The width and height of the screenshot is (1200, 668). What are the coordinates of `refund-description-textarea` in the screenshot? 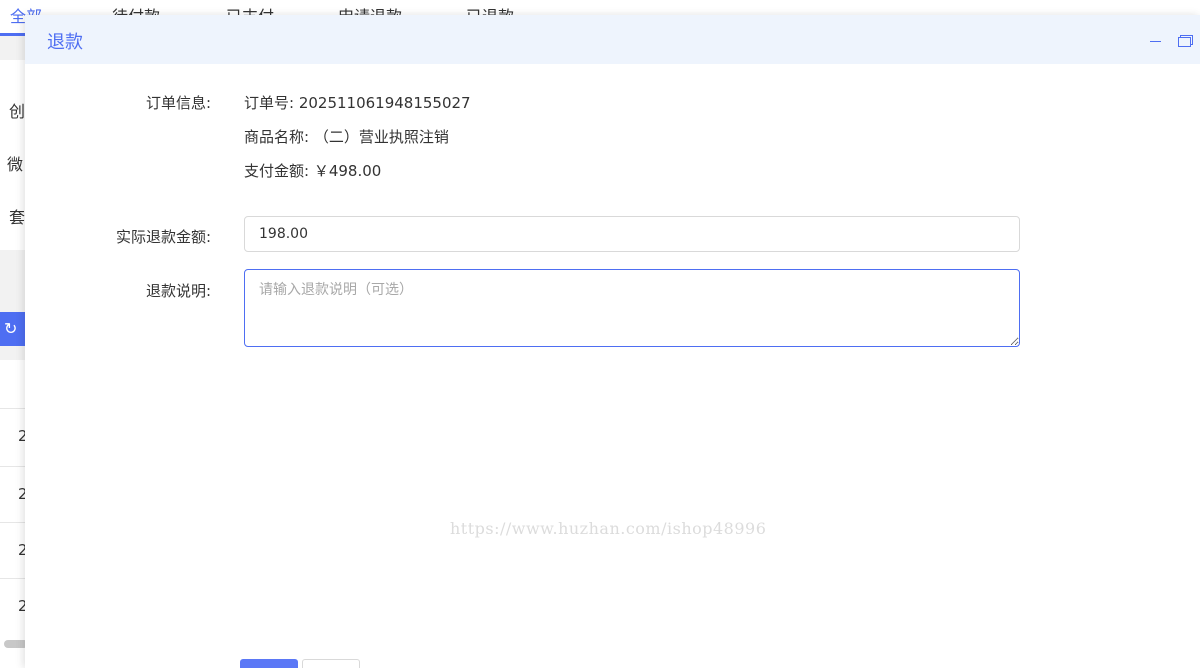 It's located at (632, 308).